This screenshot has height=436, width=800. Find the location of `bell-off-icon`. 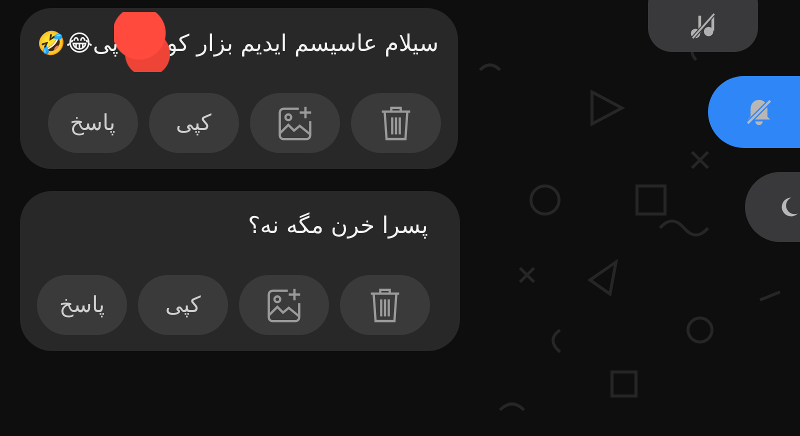

bell-off-icon is located at coordinates (759, 112).